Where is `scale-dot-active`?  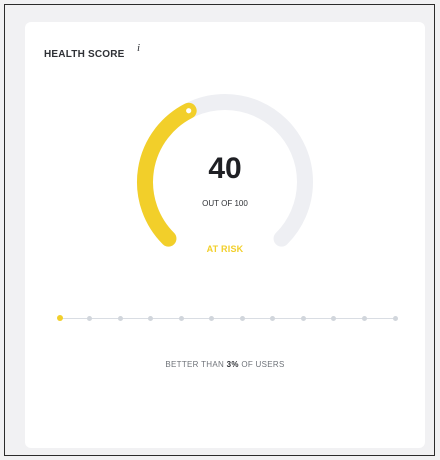
scale-dot-active is located at coordinates (59, 318).